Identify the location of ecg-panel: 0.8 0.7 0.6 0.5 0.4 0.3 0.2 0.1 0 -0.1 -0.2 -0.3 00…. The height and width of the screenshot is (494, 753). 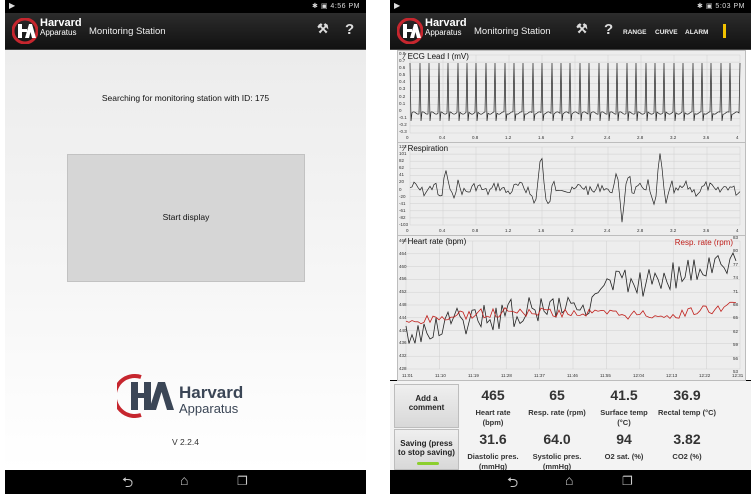
(571, 97).